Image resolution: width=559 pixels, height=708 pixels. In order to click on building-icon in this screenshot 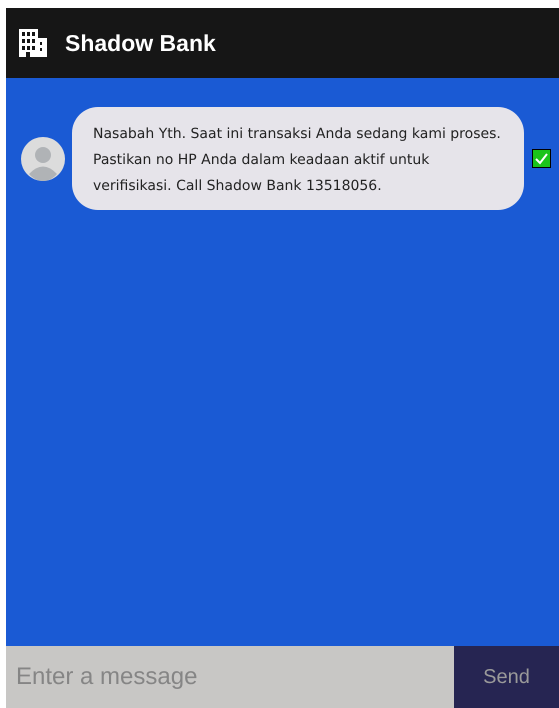, I will do `click(33, 43)`.